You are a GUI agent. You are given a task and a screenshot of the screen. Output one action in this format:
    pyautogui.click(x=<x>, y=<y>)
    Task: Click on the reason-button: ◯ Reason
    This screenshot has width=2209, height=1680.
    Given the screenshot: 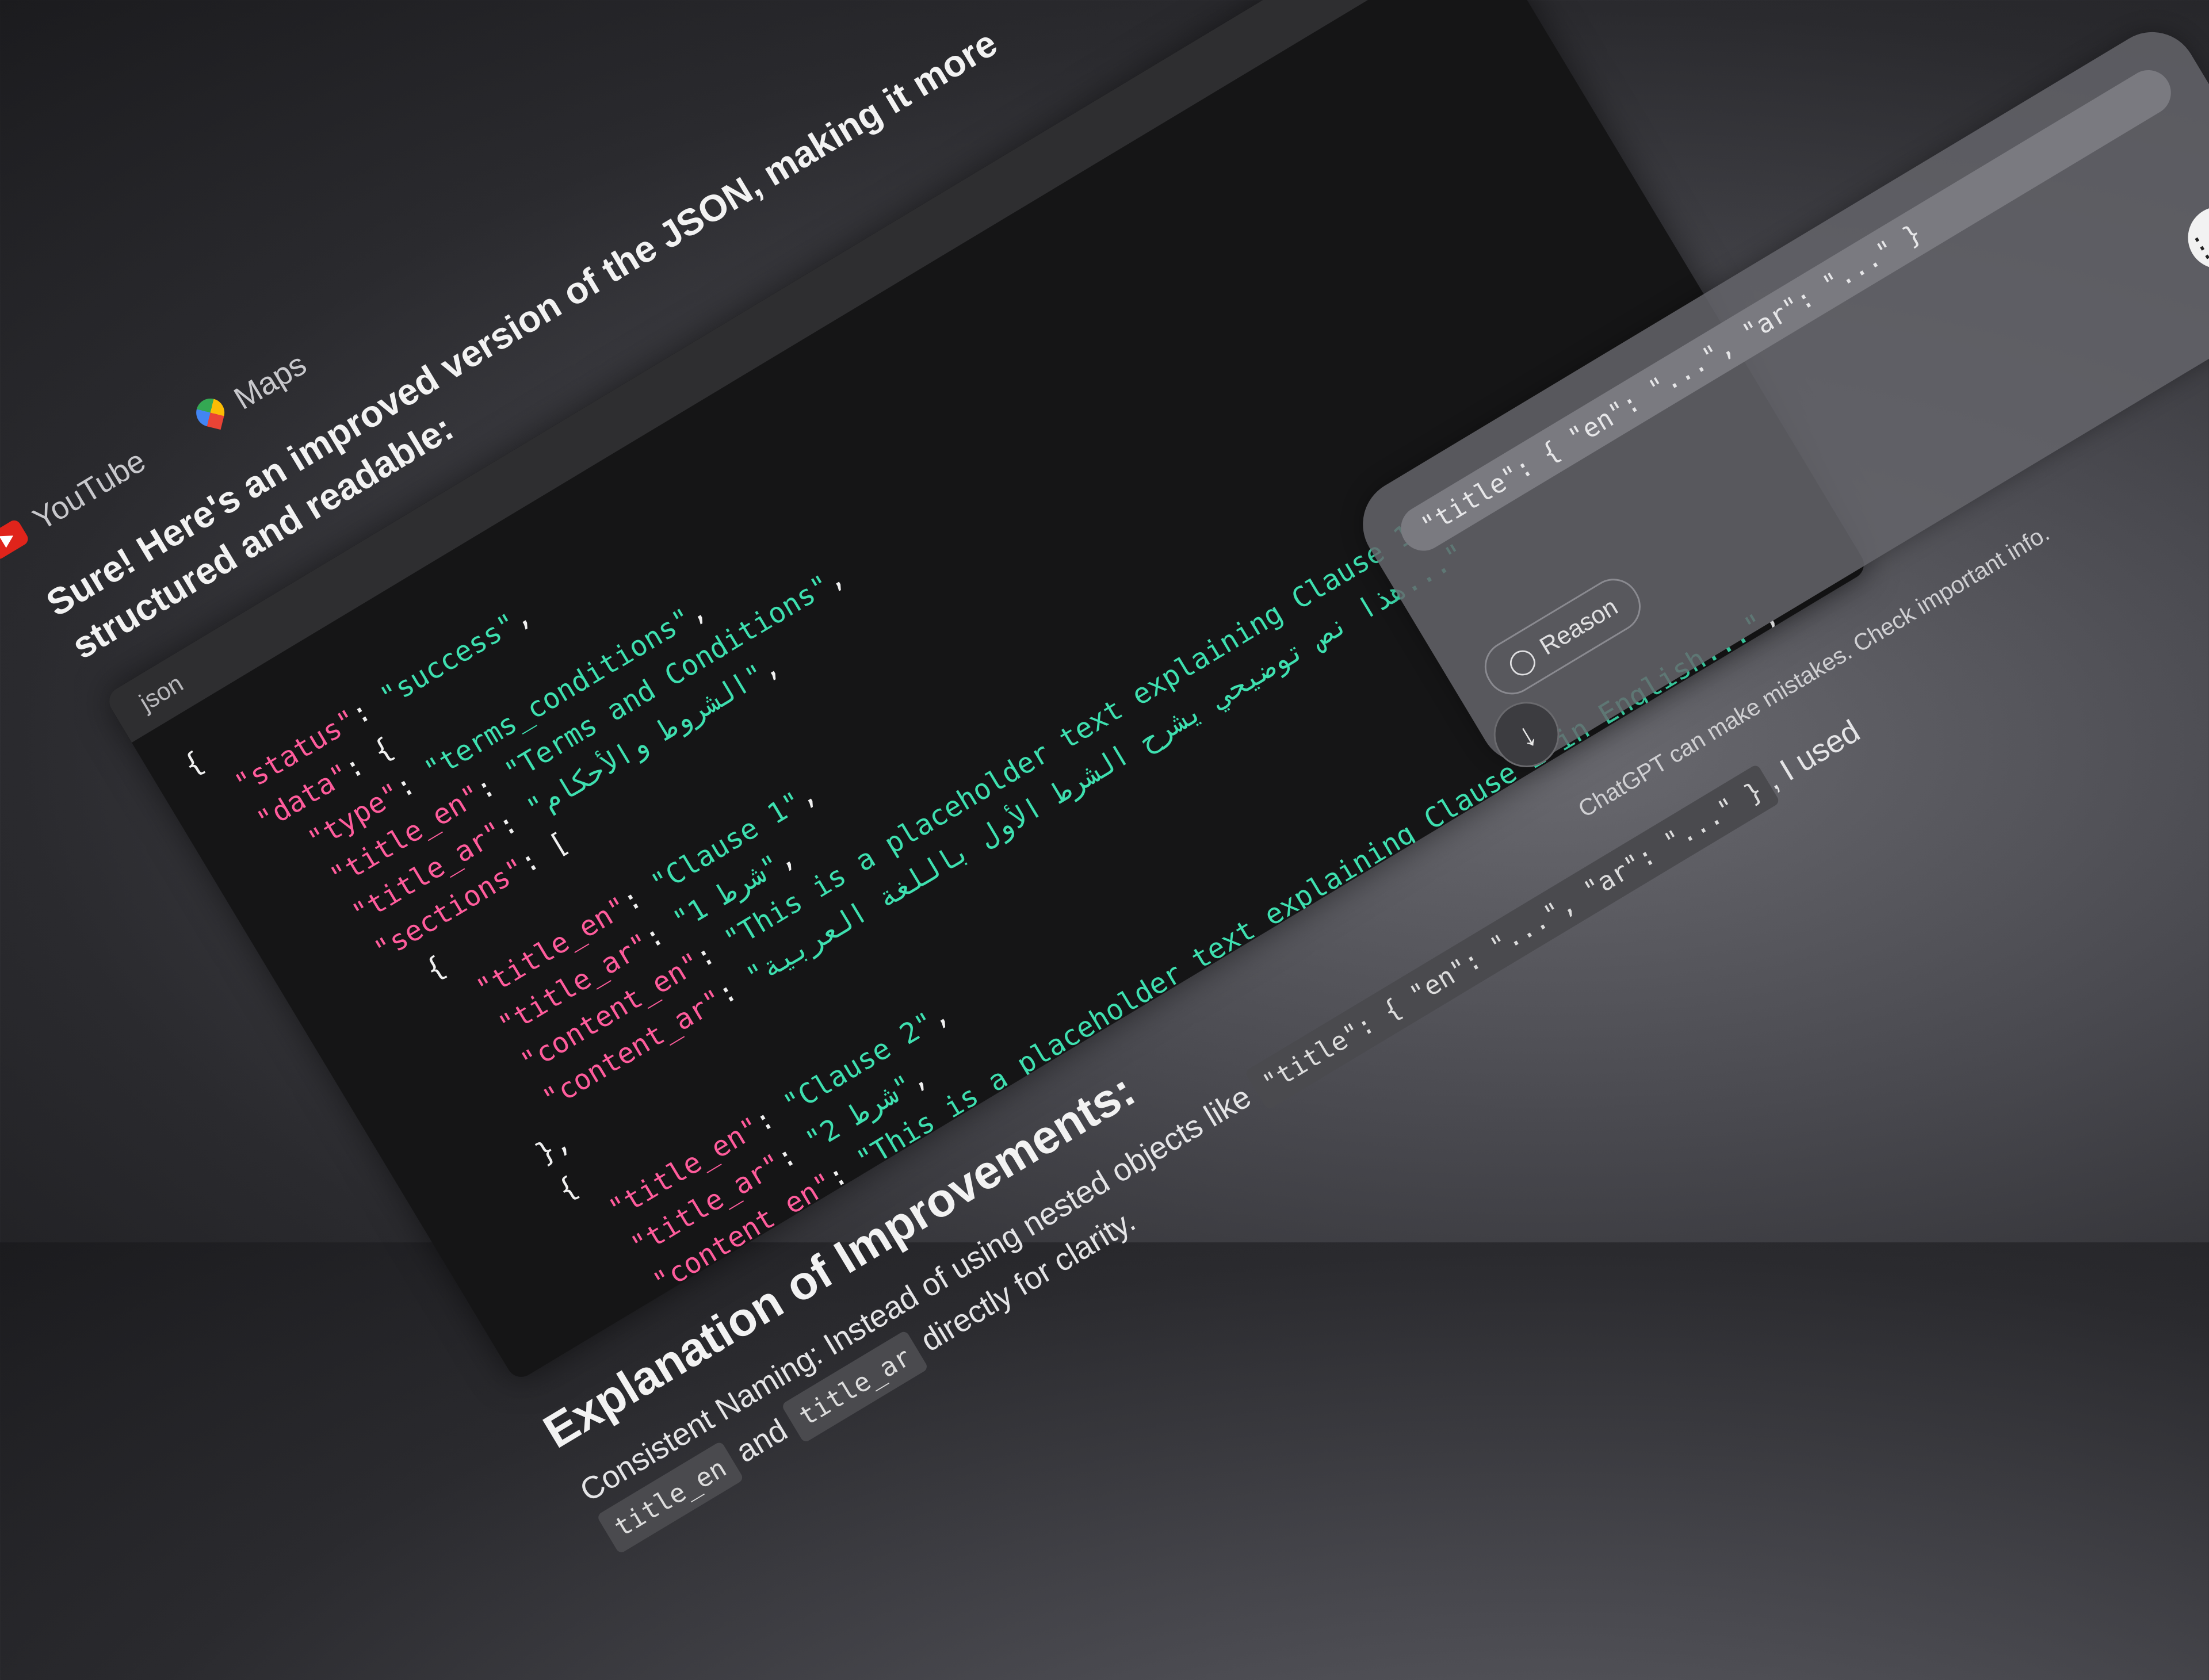 What is the action you would take?
    pyautogui.click(x=1562, y=637)
    